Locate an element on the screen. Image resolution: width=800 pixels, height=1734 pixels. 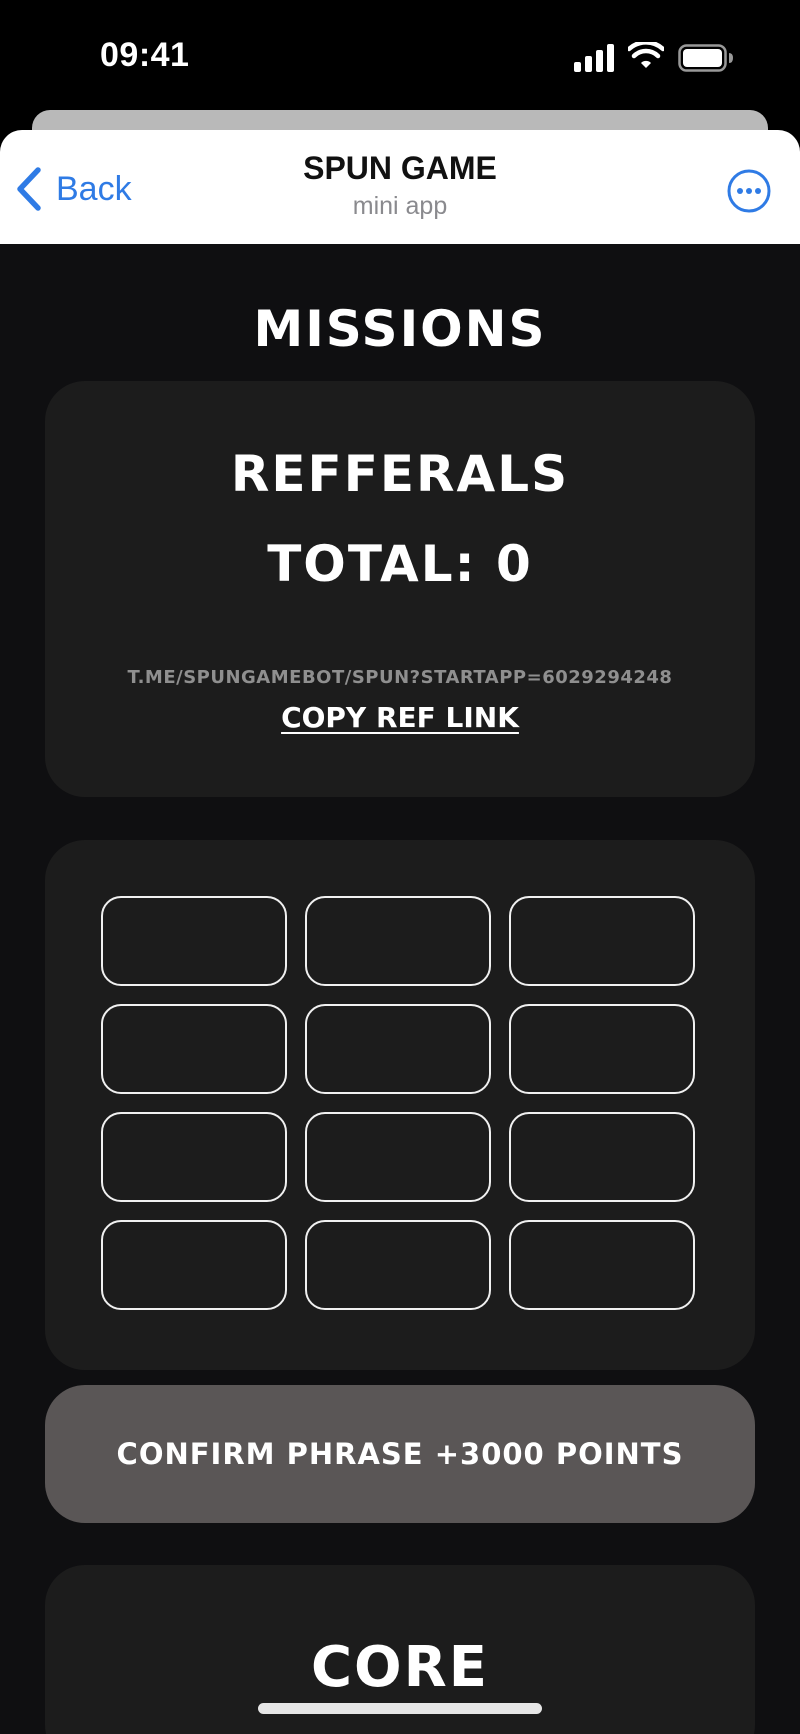
mini-app-header: Back SPUN GAME mini app is located at coordinates (400, 187).